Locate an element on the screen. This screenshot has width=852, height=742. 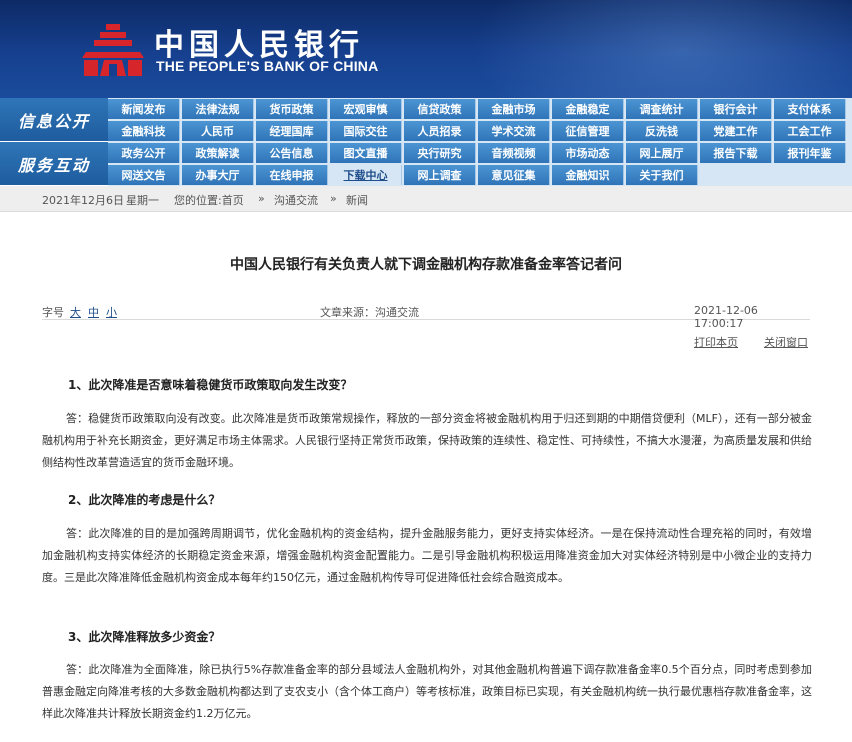
font-size-label: 字号 is located at coordinates (53, 312).